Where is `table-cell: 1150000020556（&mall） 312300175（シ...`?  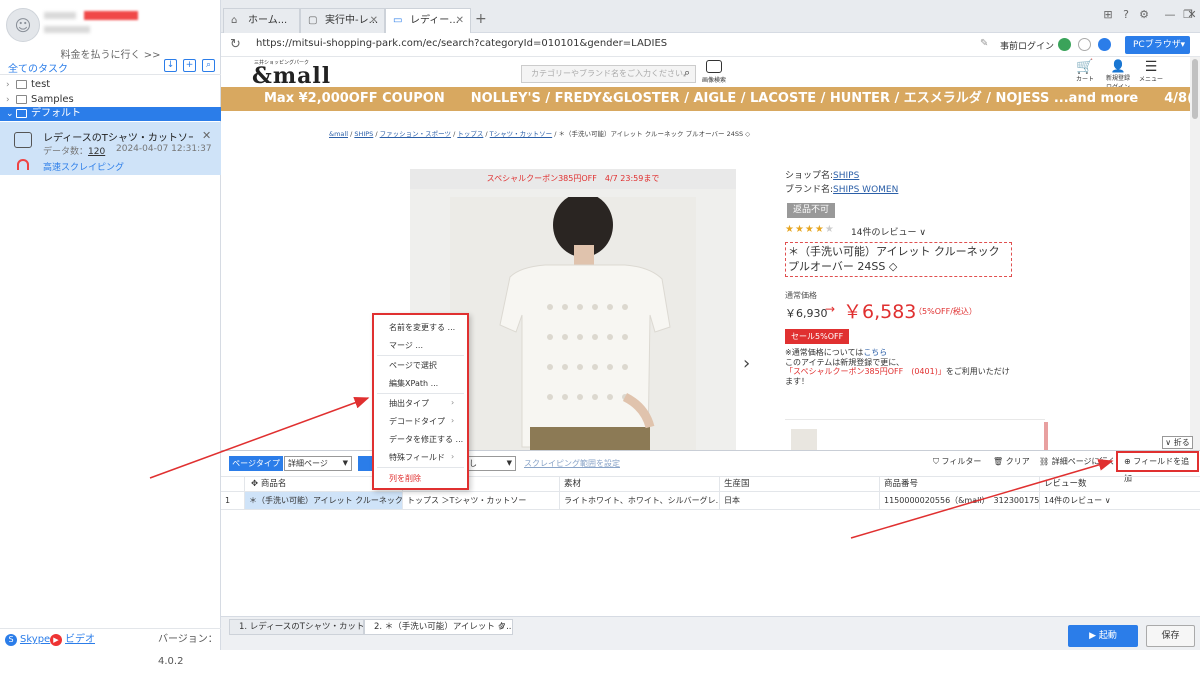
table-cell: 1150000020556（&mall） 312300175（シ... is located at coordinates (960, 500).